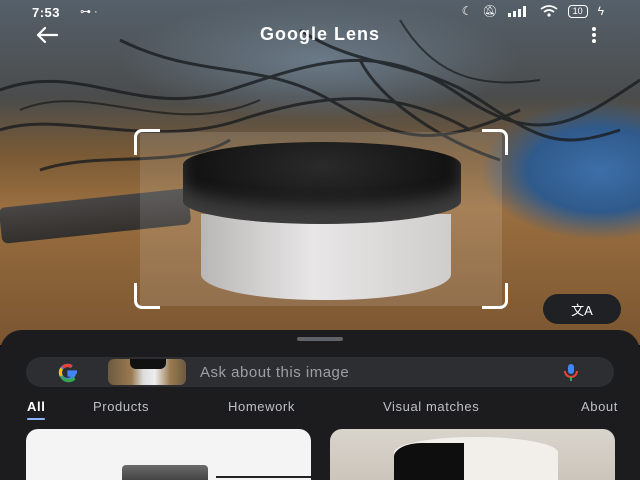  Describe the element at coordinates (490, 11) in the screenshot. I see `mute-icon: 🔕︎` at that location.